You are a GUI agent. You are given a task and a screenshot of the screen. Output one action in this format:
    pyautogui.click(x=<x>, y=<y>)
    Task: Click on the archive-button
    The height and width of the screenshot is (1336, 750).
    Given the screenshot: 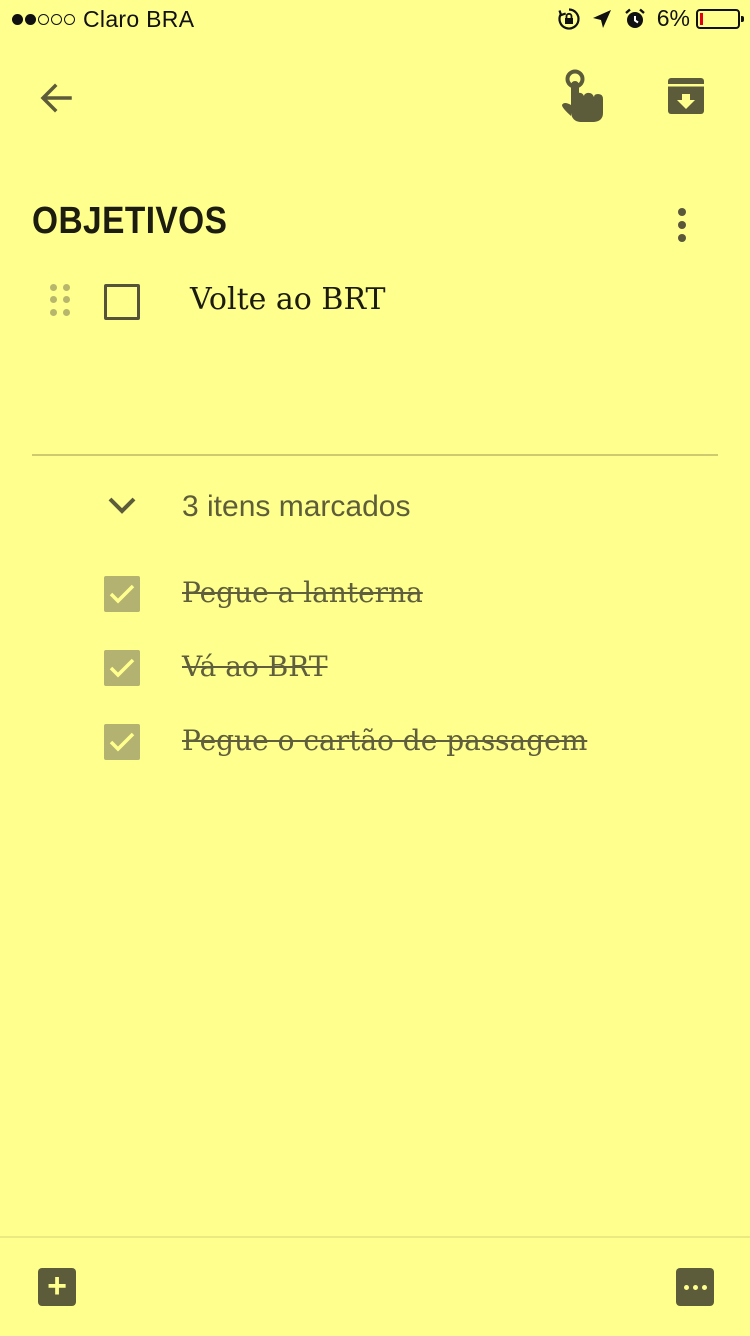 What is the action you would take?
    pyautogui.click(x=686, y=96)
    